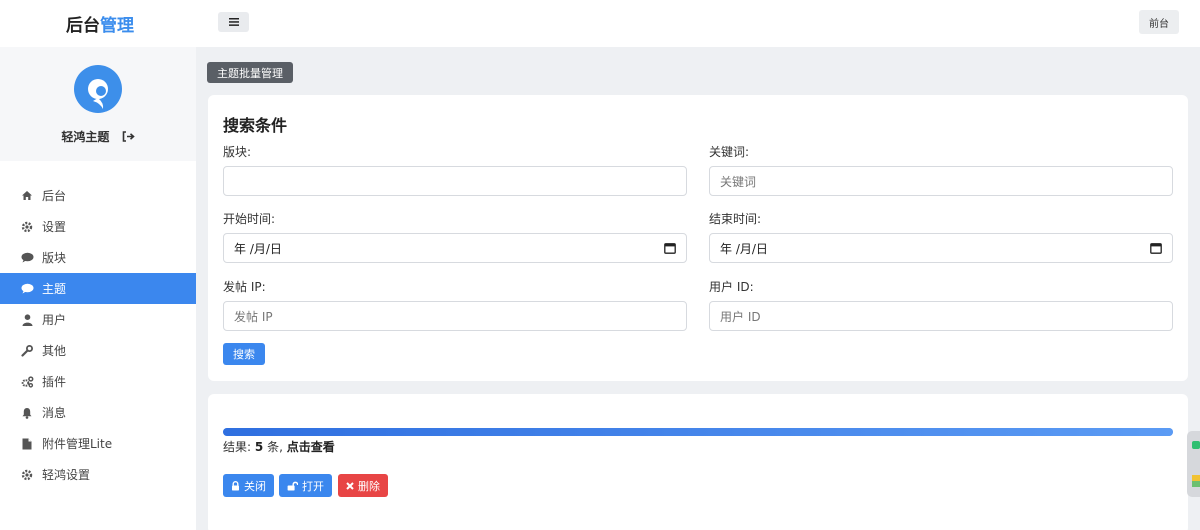 The image size is (1200, 530). I want to click on uid-placeholder: 用户 ID, so click(740, 316).